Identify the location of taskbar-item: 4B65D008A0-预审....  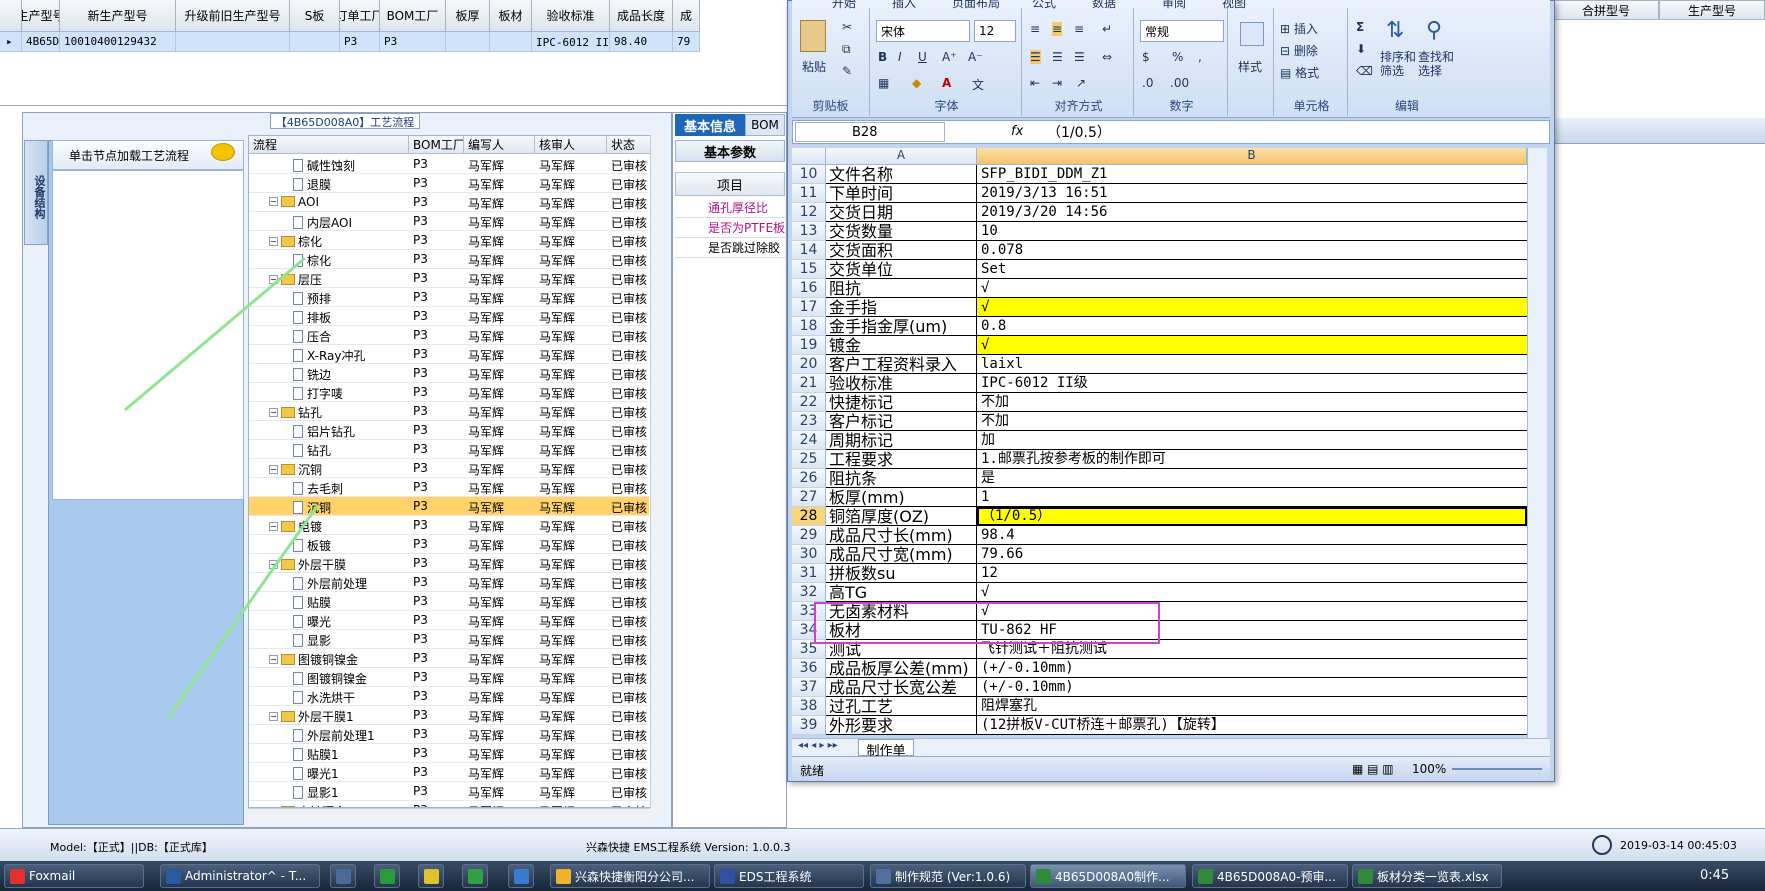
(1270, 876).